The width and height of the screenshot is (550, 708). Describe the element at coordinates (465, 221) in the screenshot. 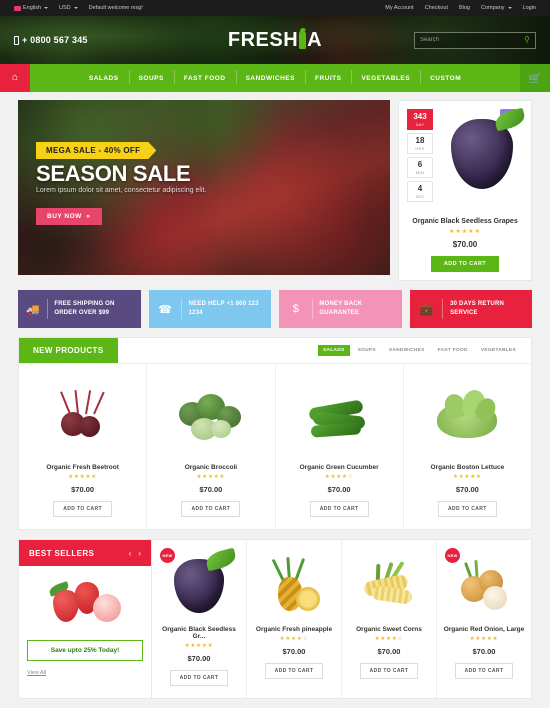

I see `deal-product-name: Organic Black Seedless Grapes` at that location.